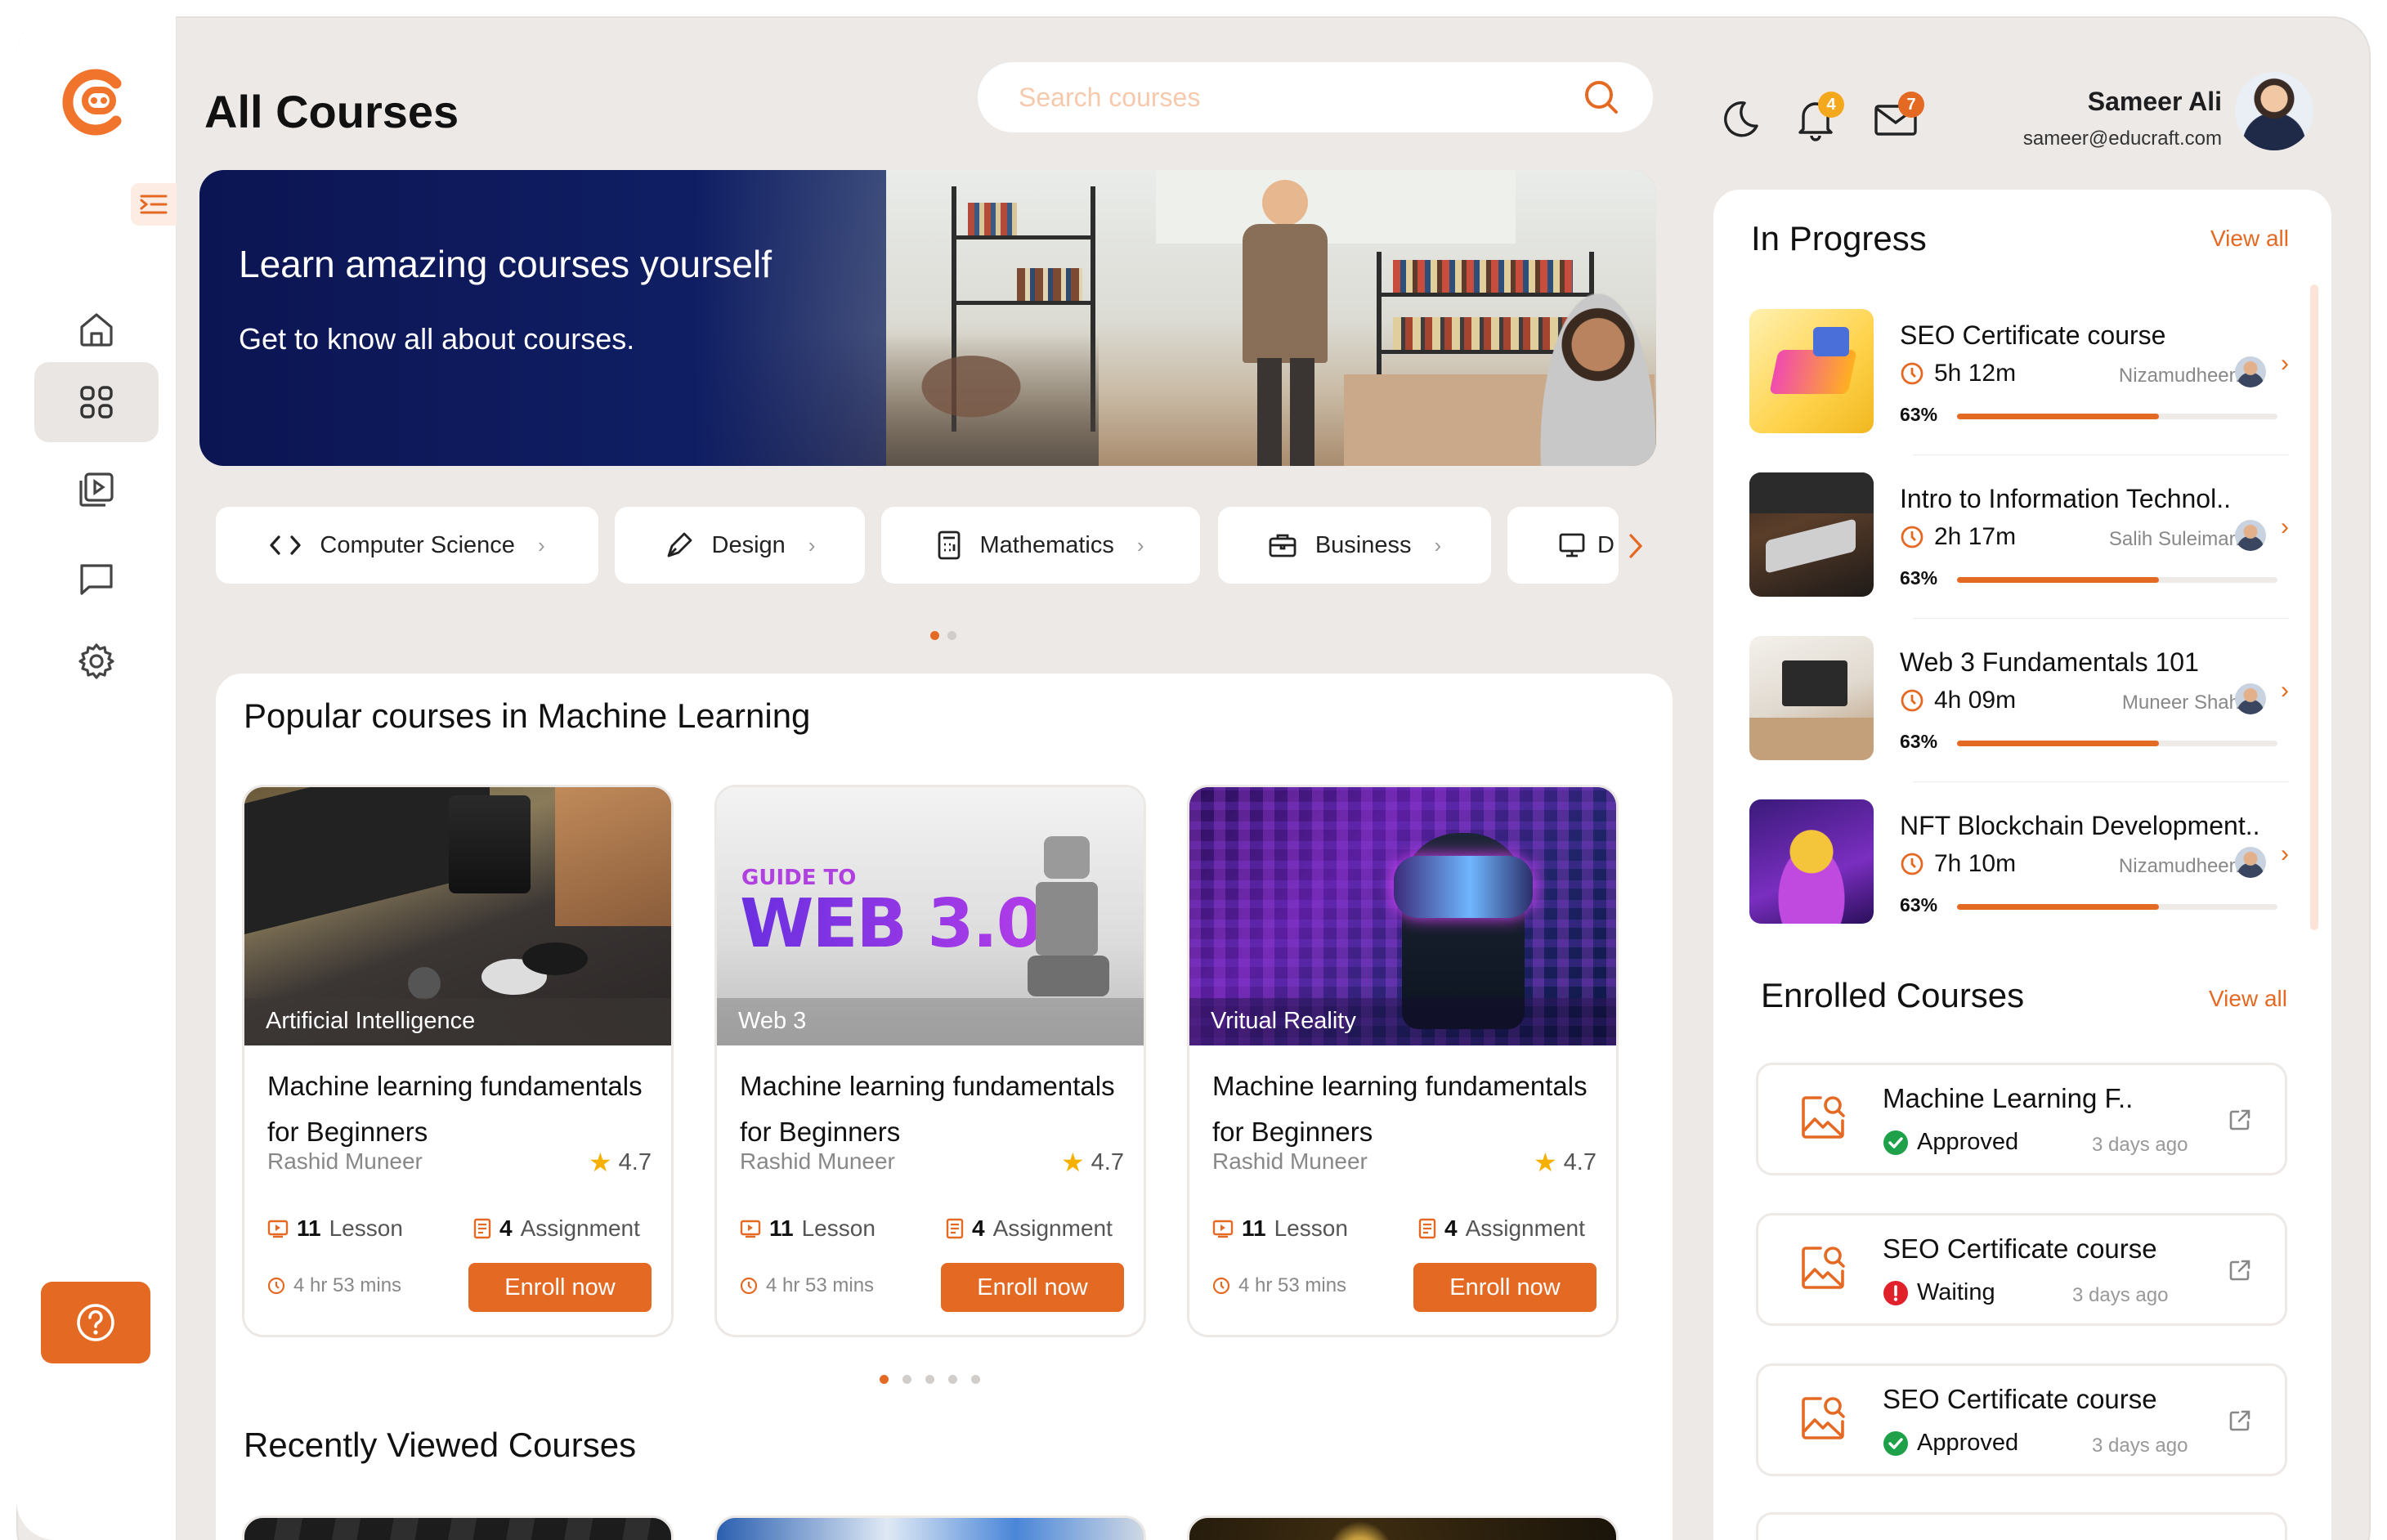  Describe the element at coordinates (1052, 1228) in the screenshot. I see `assignment-label: Assignment` at that location.